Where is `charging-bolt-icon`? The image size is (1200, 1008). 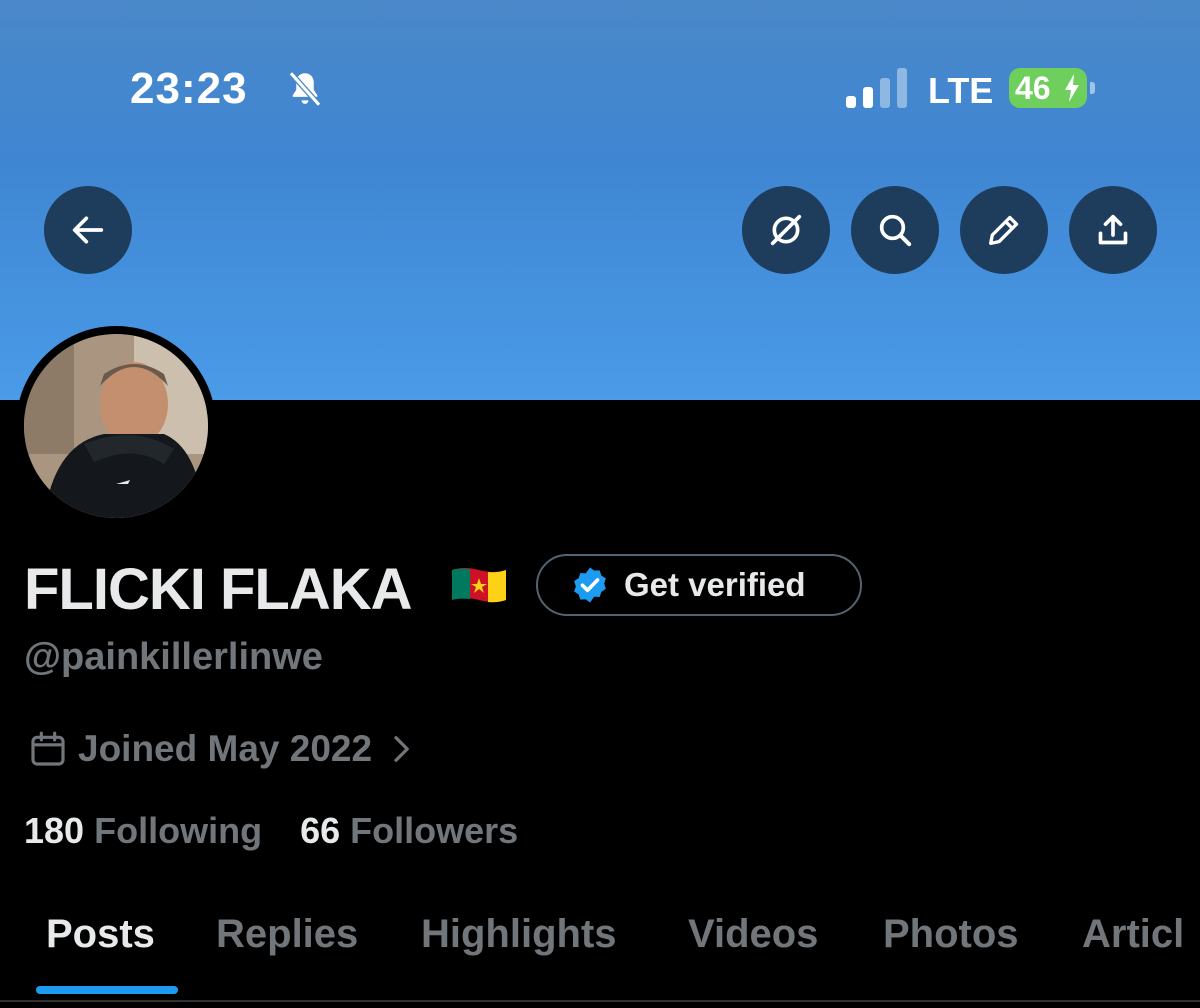 charging-bolt-icon is located at coordinates (1072, 88).